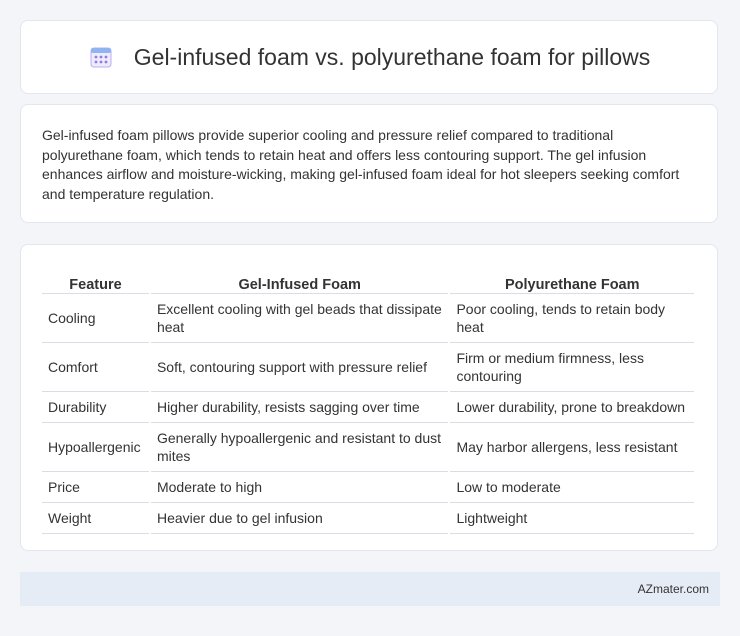  What do you see at coordinates (299, 518) in the screenshot?
I see `gel-cell: Heavier due to gel infusion` at bounding box center [299, 518].